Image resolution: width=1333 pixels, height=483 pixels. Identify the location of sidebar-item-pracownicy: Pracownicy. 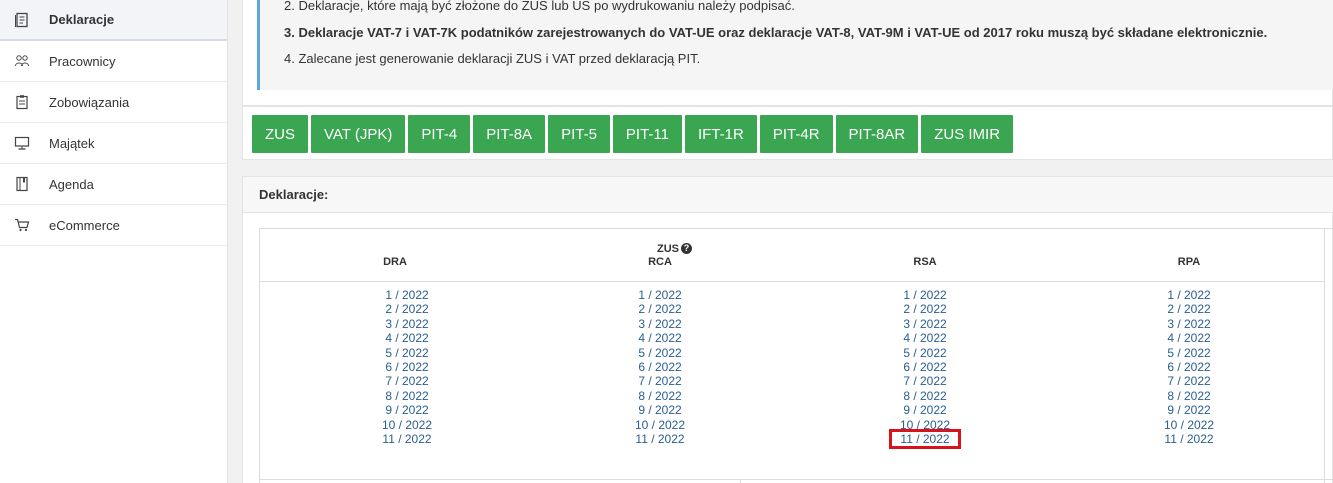
(113, 61).